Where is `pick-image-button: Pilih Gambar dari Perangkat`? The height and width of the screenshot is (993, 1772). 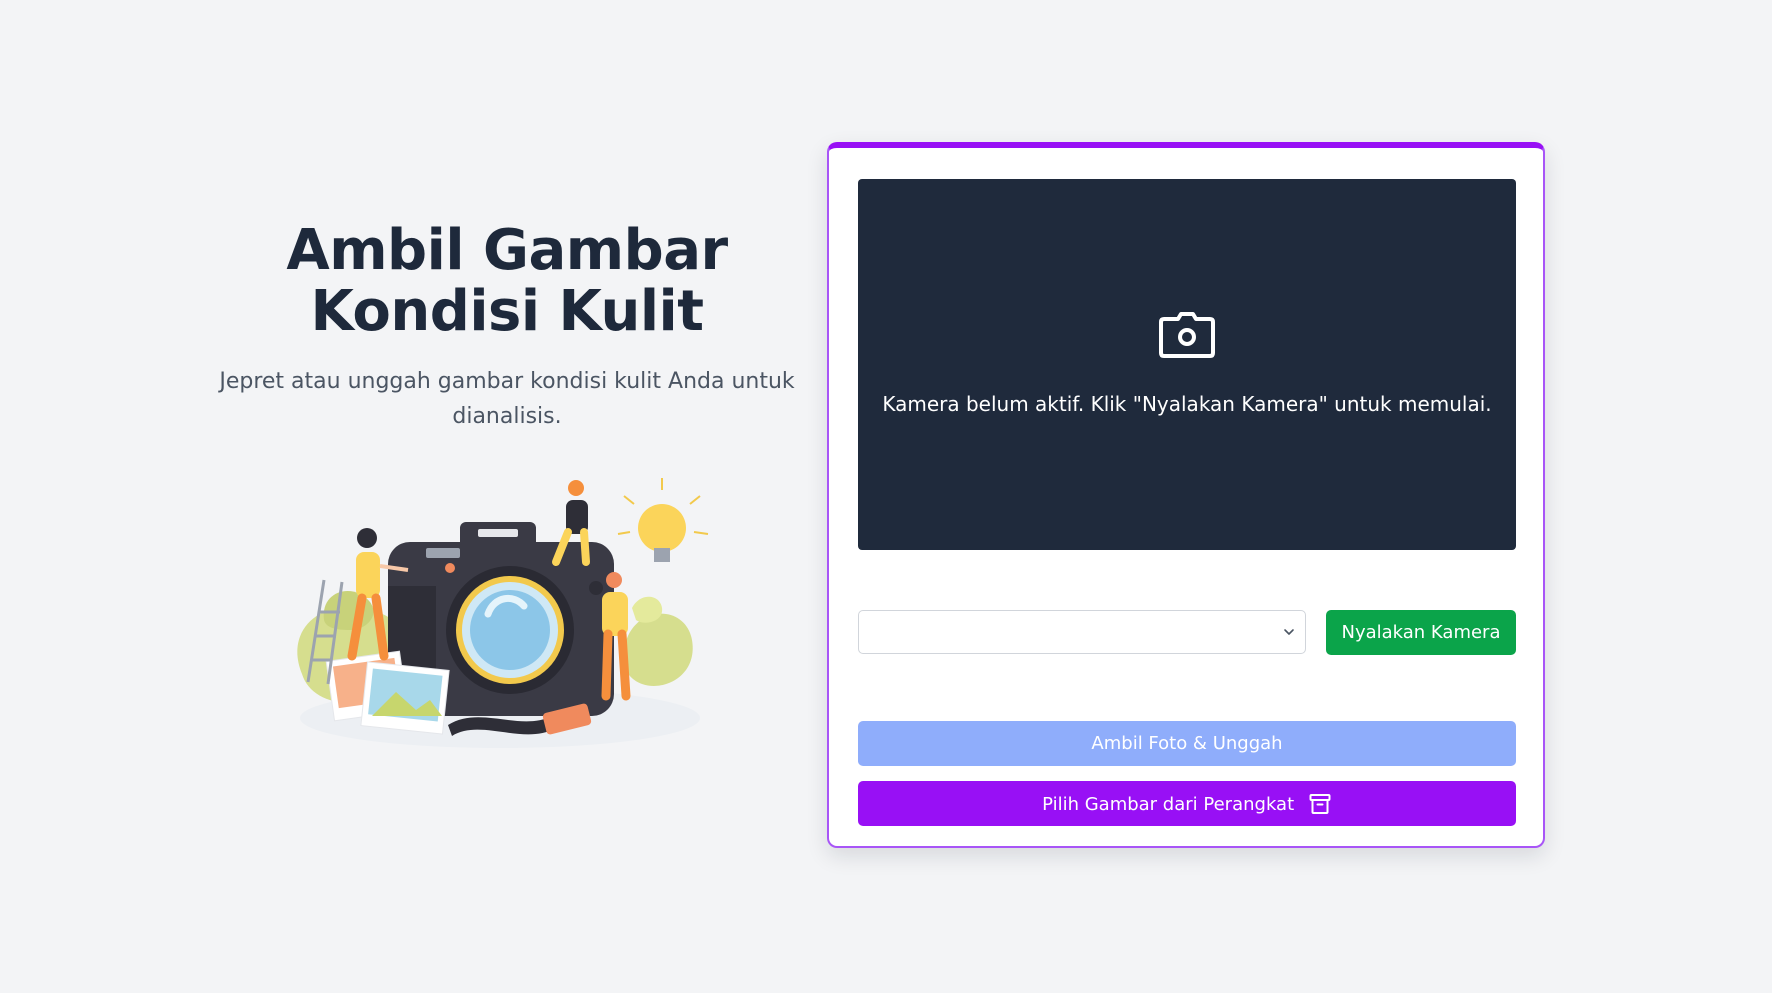
pick-image-button: Pilih Gambar dari Perangkat is located at coordinates (1187, 803).